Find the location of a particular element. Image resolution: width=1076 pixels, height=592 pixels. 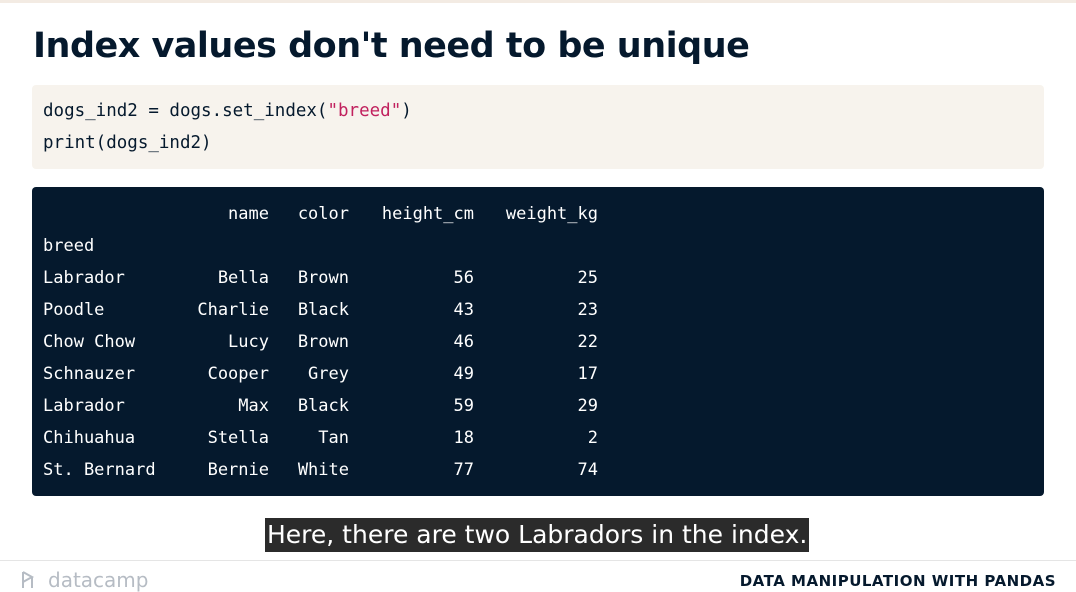

column-header-name: name is located at coordinates (248, 214).